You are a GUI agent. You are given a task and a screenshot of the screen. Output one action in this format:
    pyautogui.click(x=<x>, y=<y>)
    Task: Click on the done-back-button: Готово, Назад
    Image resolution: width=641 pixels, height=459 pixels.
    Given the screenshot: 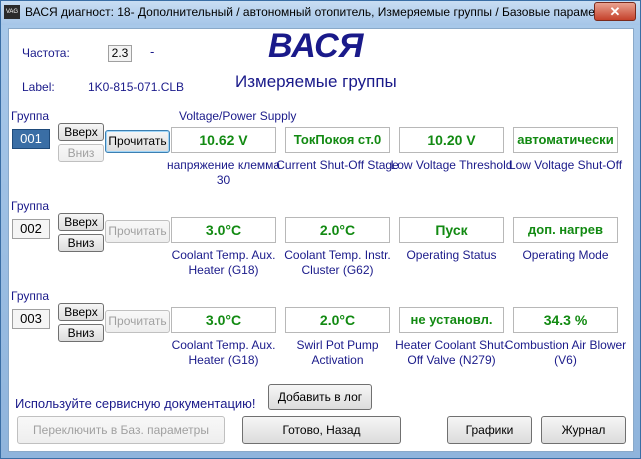 What is the action you would take?
    pyautogui.click(x=321, y=430)
    